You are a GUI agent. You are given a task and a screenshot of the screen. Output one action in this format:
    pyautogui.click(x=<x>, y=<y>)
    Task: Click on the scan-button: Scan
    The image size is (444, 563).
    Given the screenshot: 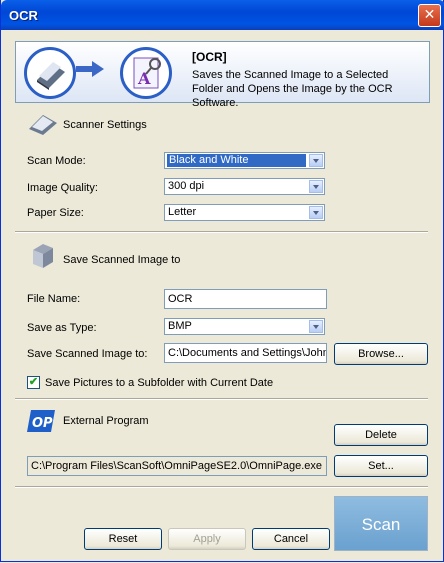 What is the action you would take?
    pyautogui.click(x=381, y=523)
    